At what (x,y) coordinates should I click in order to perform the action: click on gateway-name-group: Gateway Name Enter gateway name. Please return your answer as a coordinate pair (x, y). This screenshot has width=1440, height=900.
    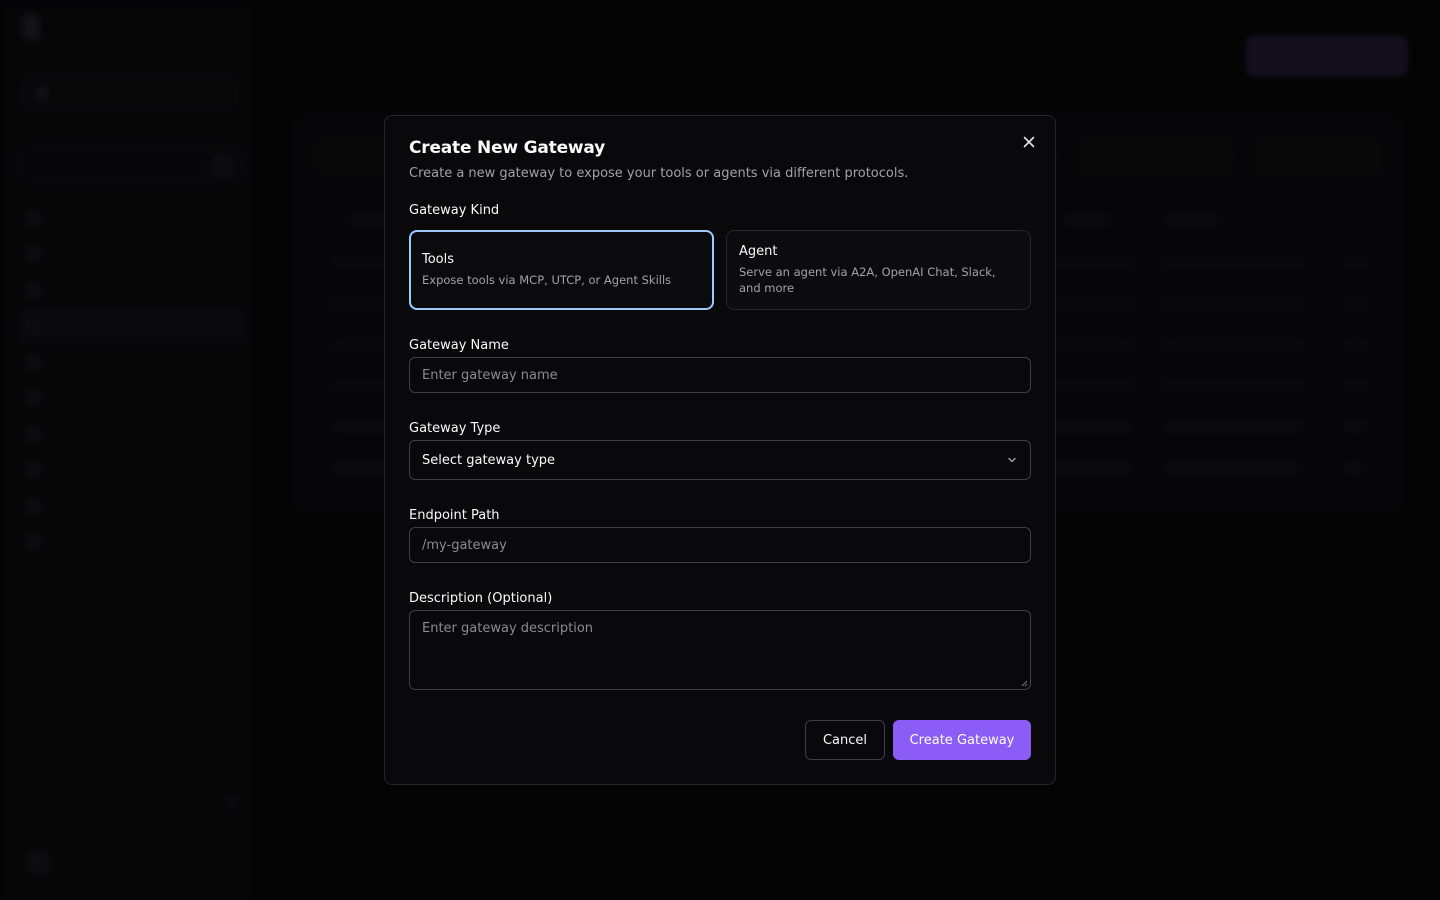
    Looking at the image, I should click on (720, 365).